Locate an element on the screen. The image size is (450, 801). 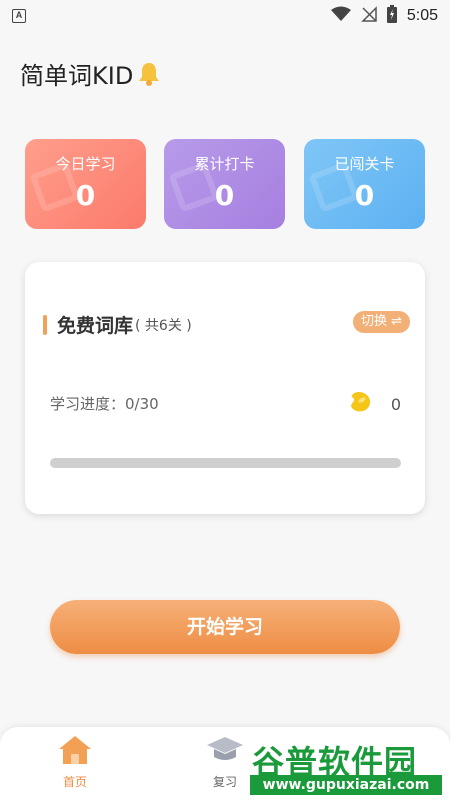
bell-icon is located at coordinates (149, 74).